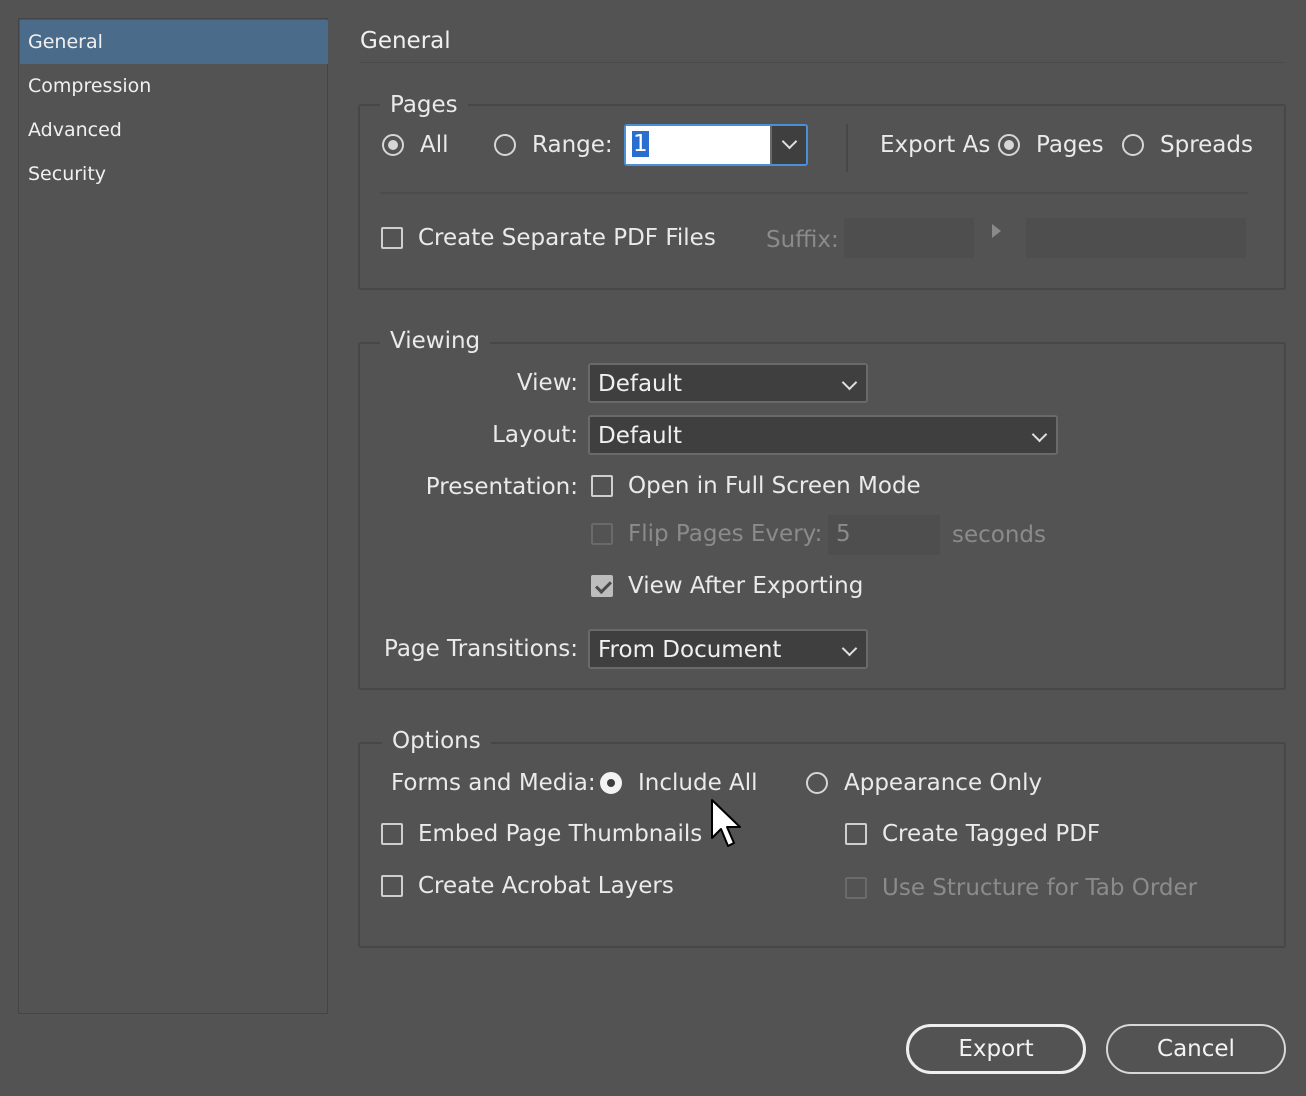 The height and width of the screenshot is (1096, 1306). What do you see at coordinates (1009, 145) in the screenshot?
I see `pages-radio` at bounding box center [1009, 145].